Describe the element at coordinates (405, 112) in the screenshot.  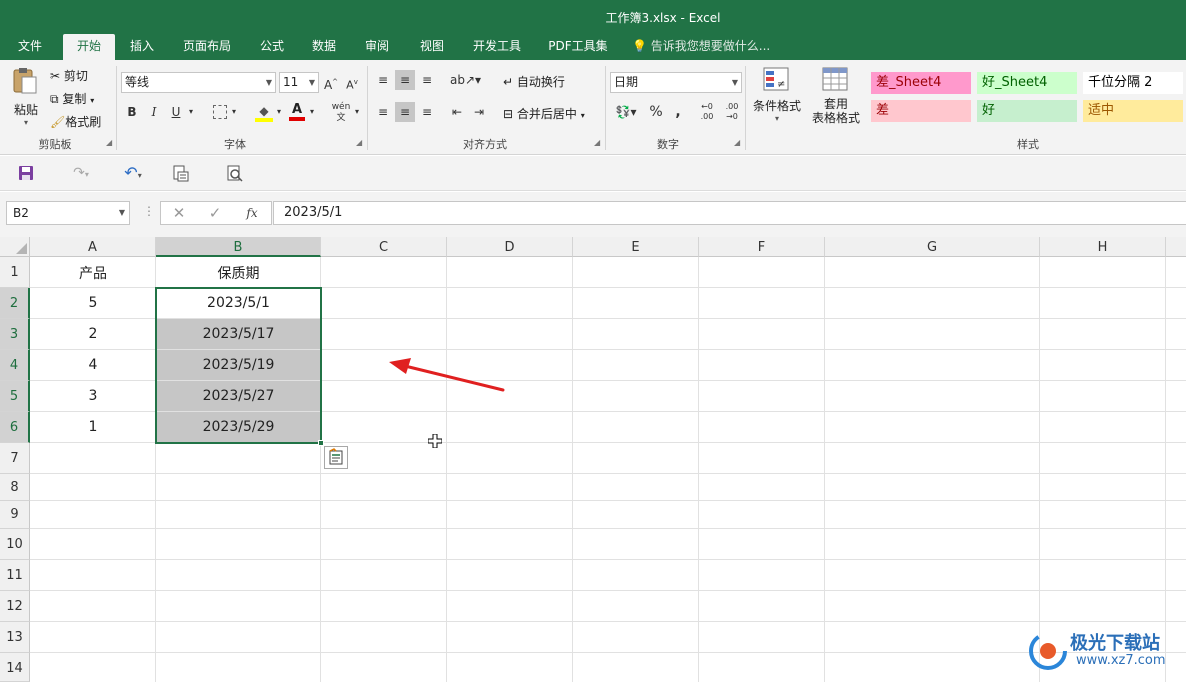
I see `align-center-icon: ≡` at that location.